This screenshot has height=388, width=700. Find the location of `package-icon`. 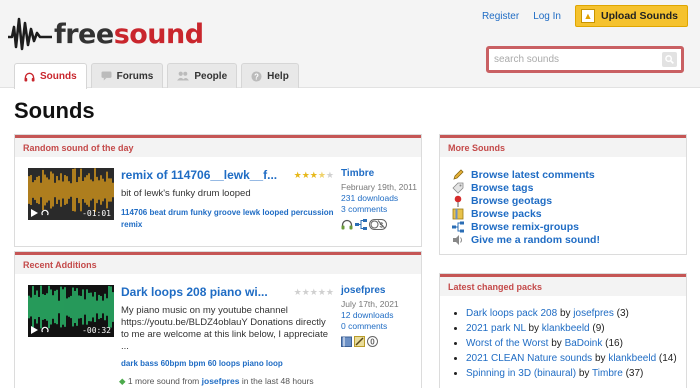

package-icon is located at coordinates (458, 214).